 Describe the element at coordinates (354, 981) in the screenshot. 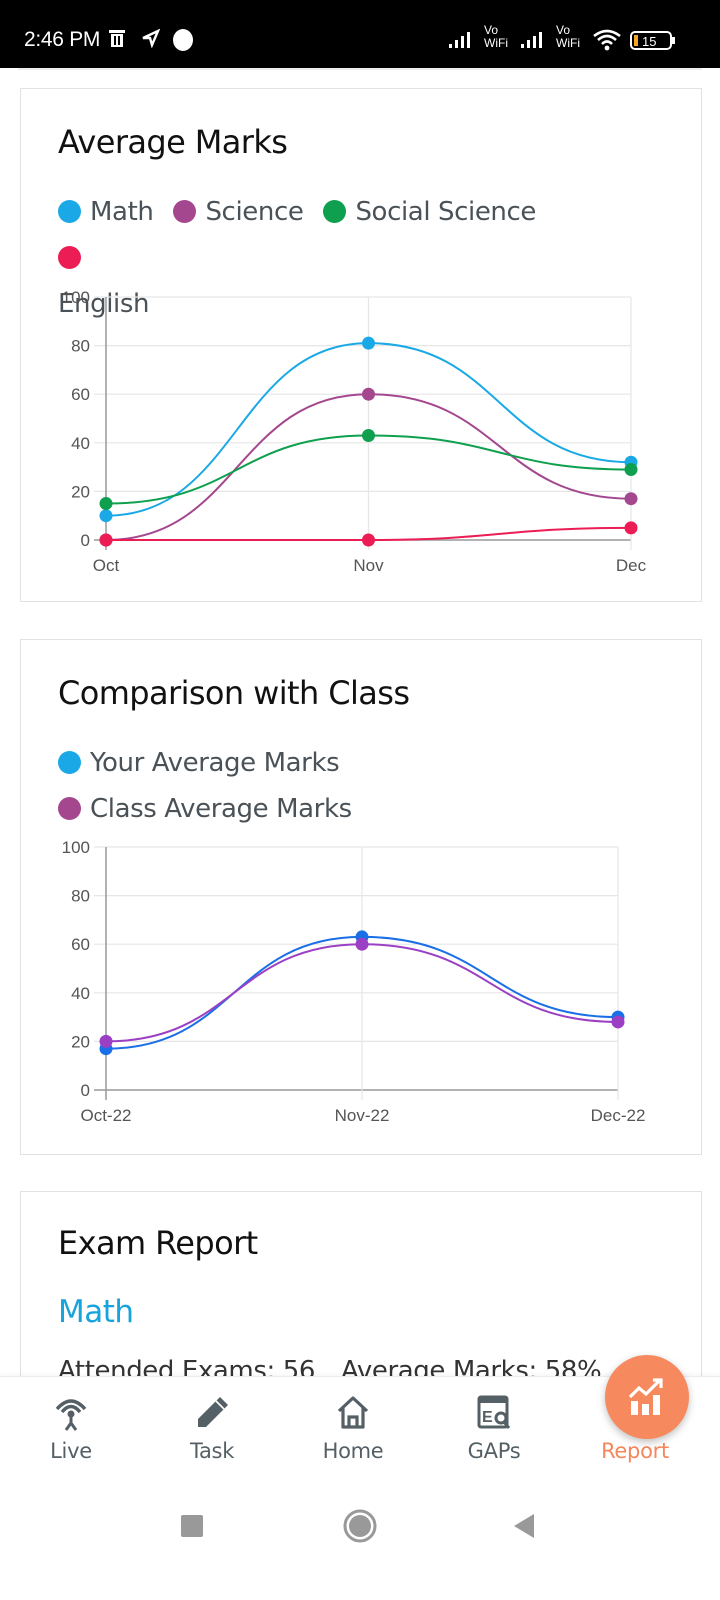

I see `comparison-chart: 0 20 40 60 80 100 Oct-22 Nov-22 Dec-22` at that location.